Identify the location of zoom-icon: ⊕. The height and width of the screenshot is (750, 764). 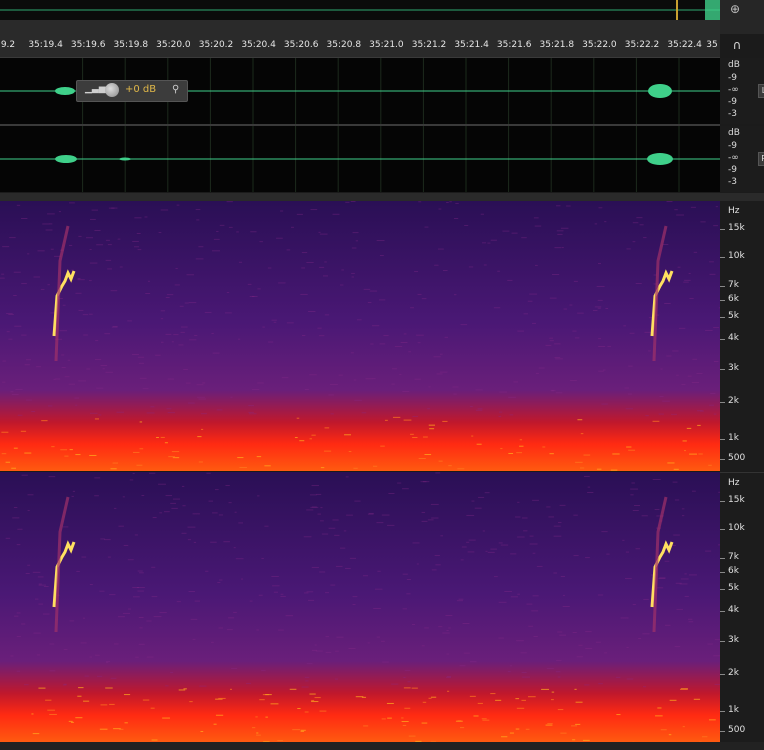
(739, 9).